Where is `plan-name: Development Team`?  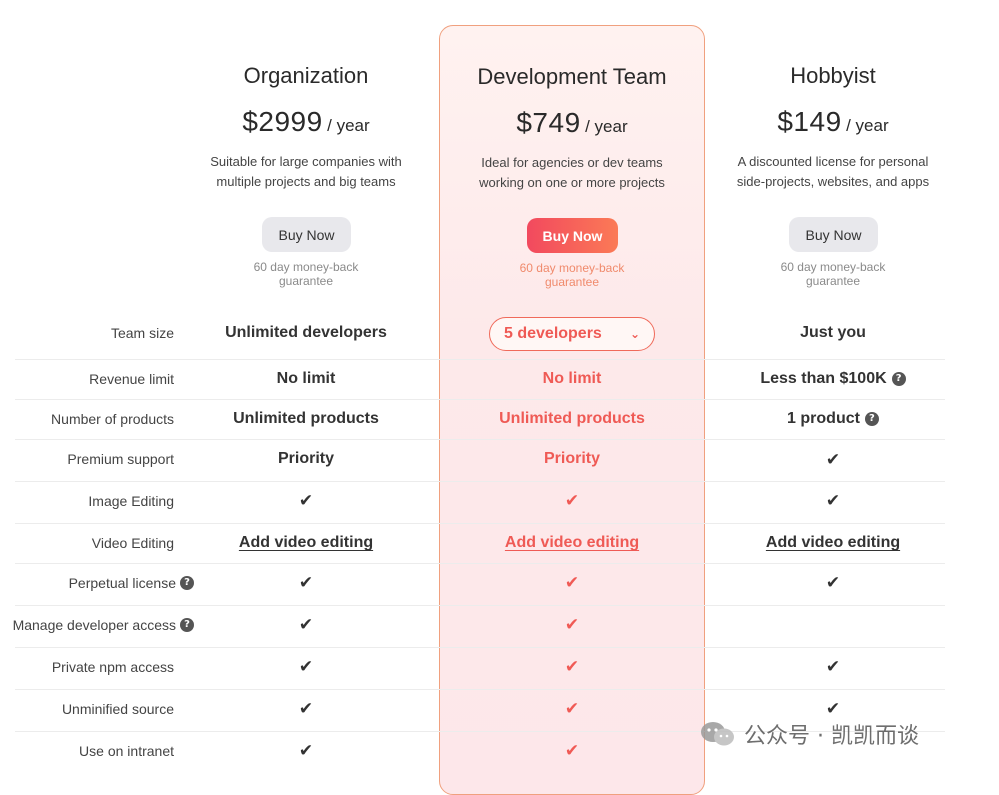 plan-name: Development Team is located at coordinates (572, 76).